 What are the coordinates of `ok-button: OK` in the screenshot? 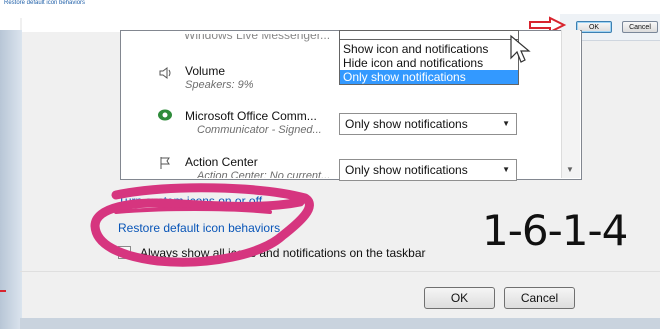 It's located at (459, 298).